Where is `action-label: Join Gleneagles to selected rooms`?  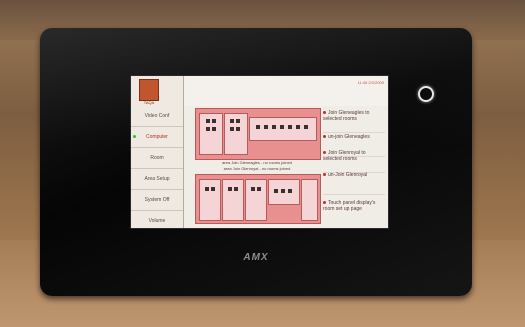 action-label: Join Gleneagles to selected rooms is located at coordinates (346, 116).